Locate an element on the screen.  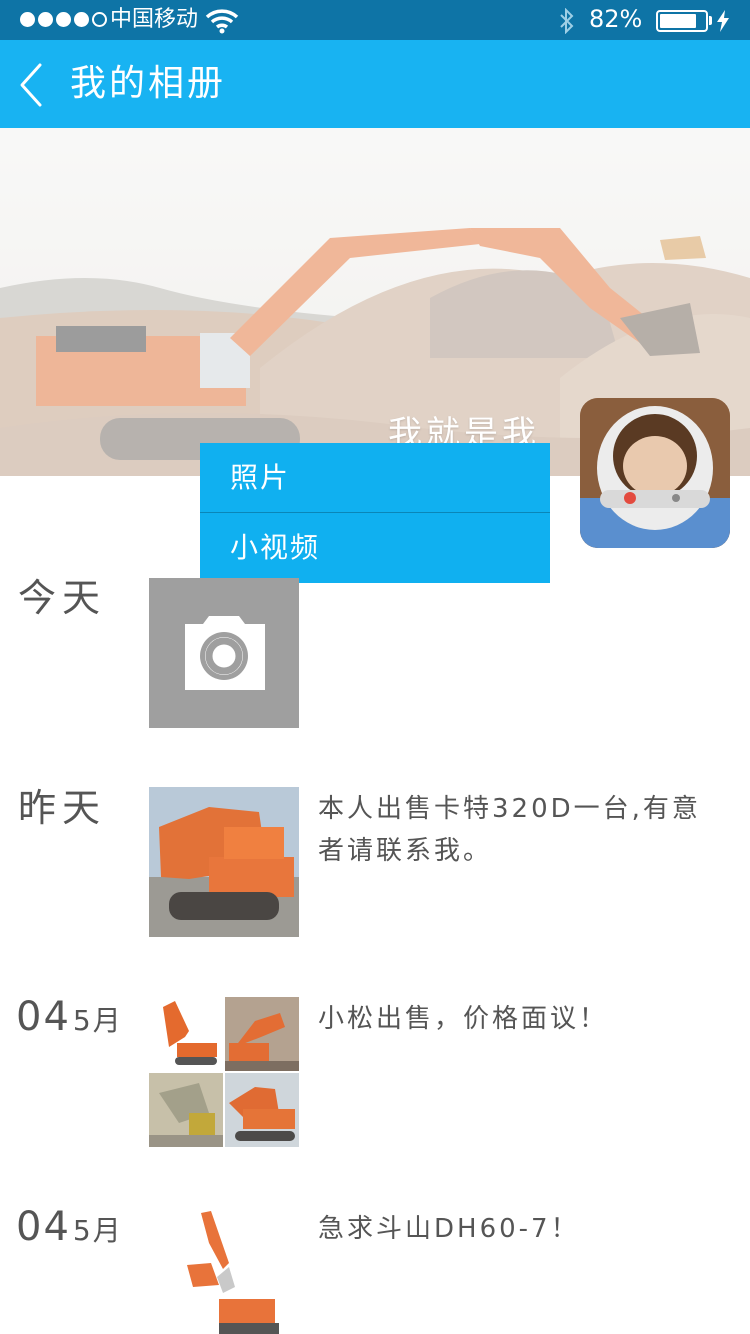
battery-tip is located at coordinates (710, 20).